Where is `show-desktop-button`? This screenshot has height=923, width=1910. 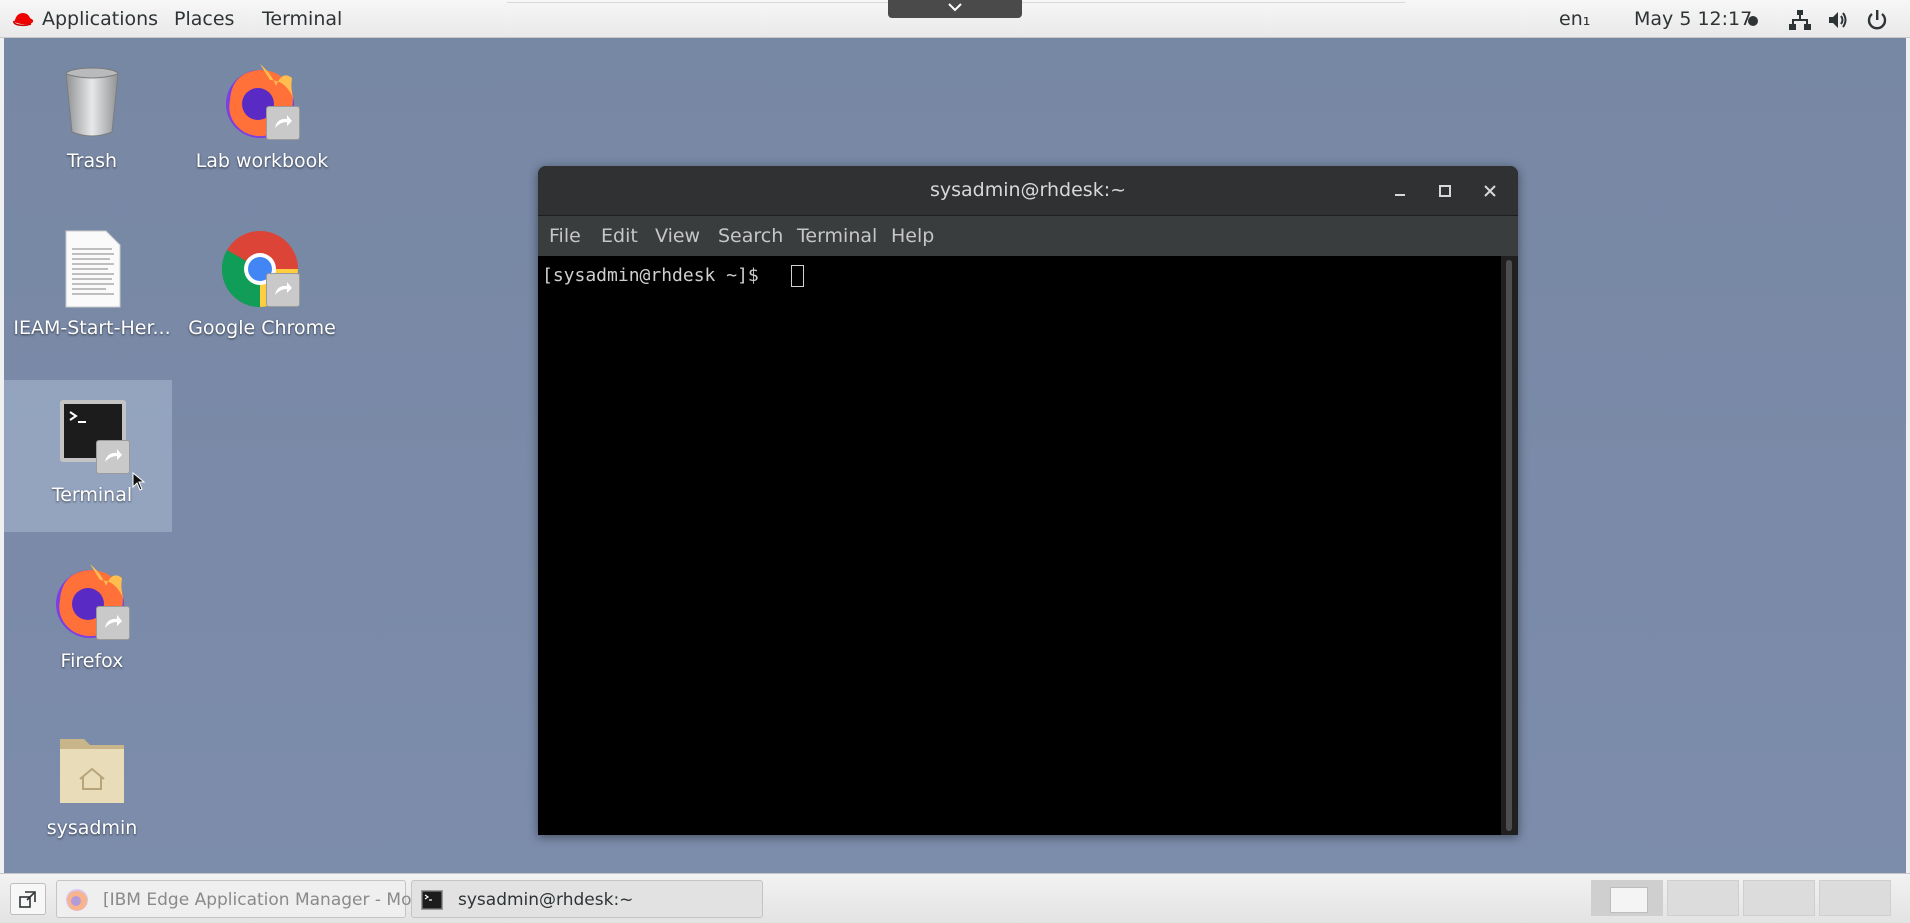
show-desktop-button is located at coordinates (28, 899).